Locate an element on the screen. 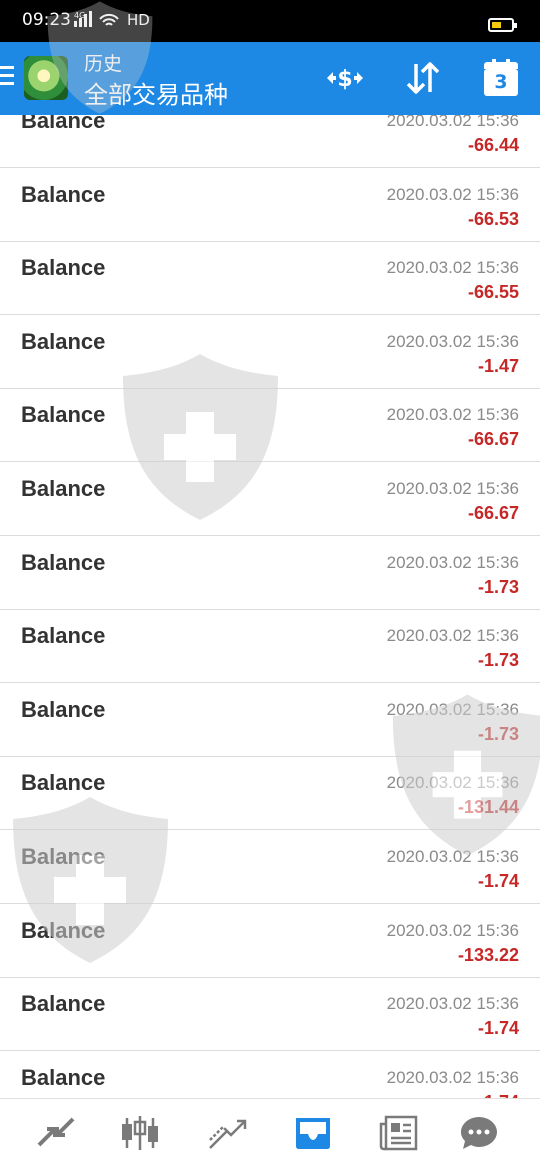 Image resolution: width=540 pixels, height=1170 pixels. quotes-icon is located at coordinates (55, 1133).